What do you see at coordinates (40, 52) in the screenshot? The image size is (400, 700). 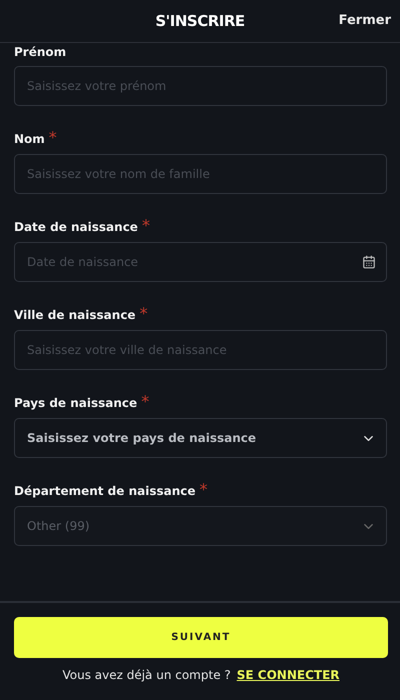 I see `field-label: Prénom` at bounding box center [40, 52].